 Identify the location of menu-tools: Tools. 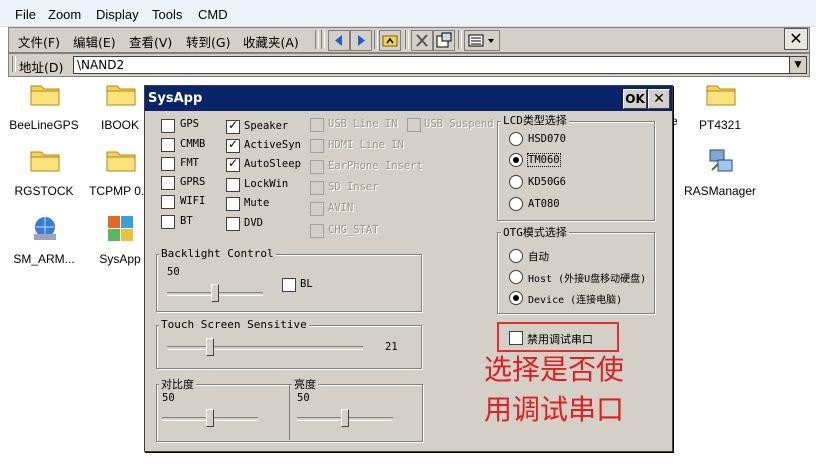
(167, 14).